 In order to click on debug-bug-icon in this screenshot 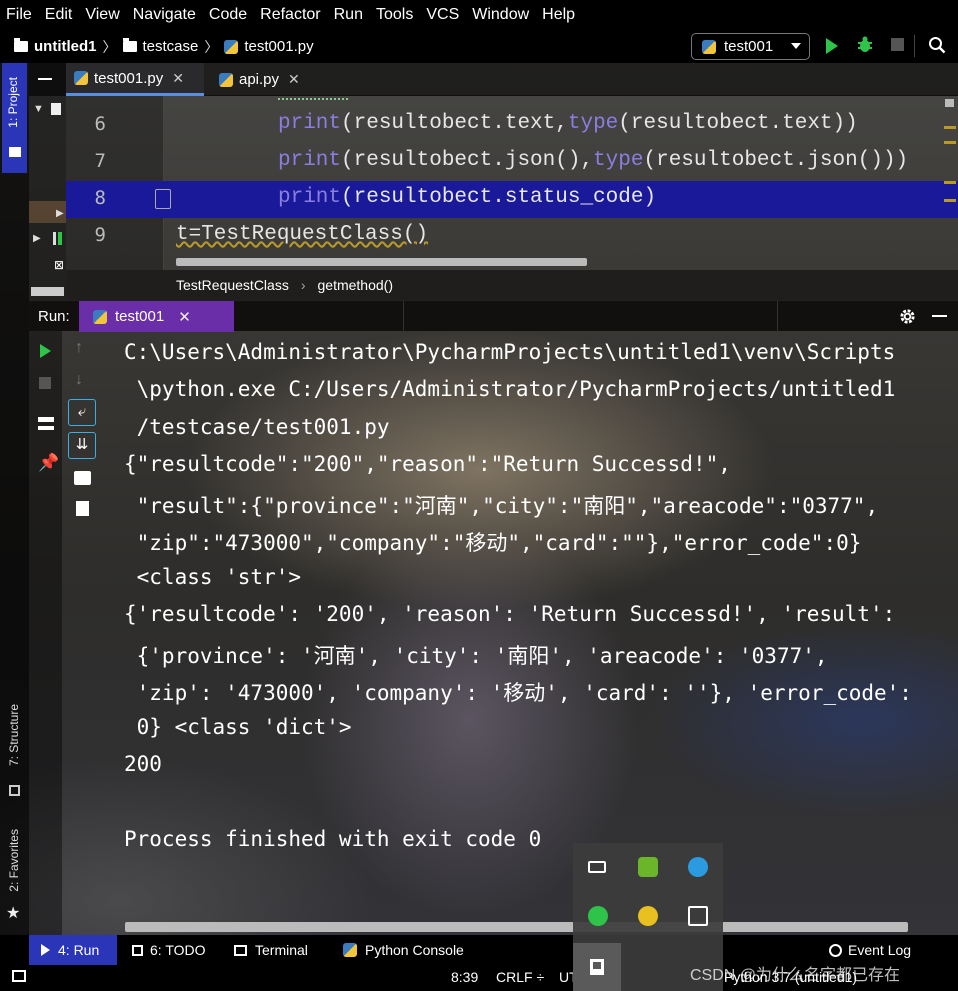, I will do `click(865, 45)`.